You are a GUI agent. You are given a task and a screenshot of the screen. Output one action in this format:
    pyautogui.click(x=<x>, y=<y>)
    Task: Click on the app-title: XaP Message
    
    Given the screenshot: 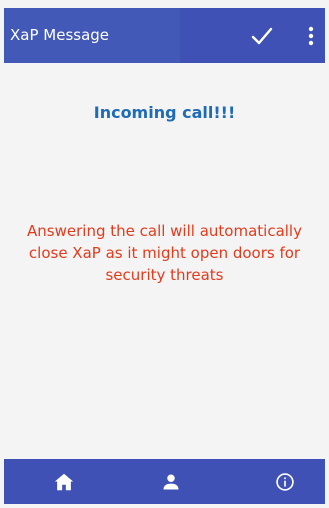 What is the action you would take?
    pyautogui.click(x=60, y=35)
    